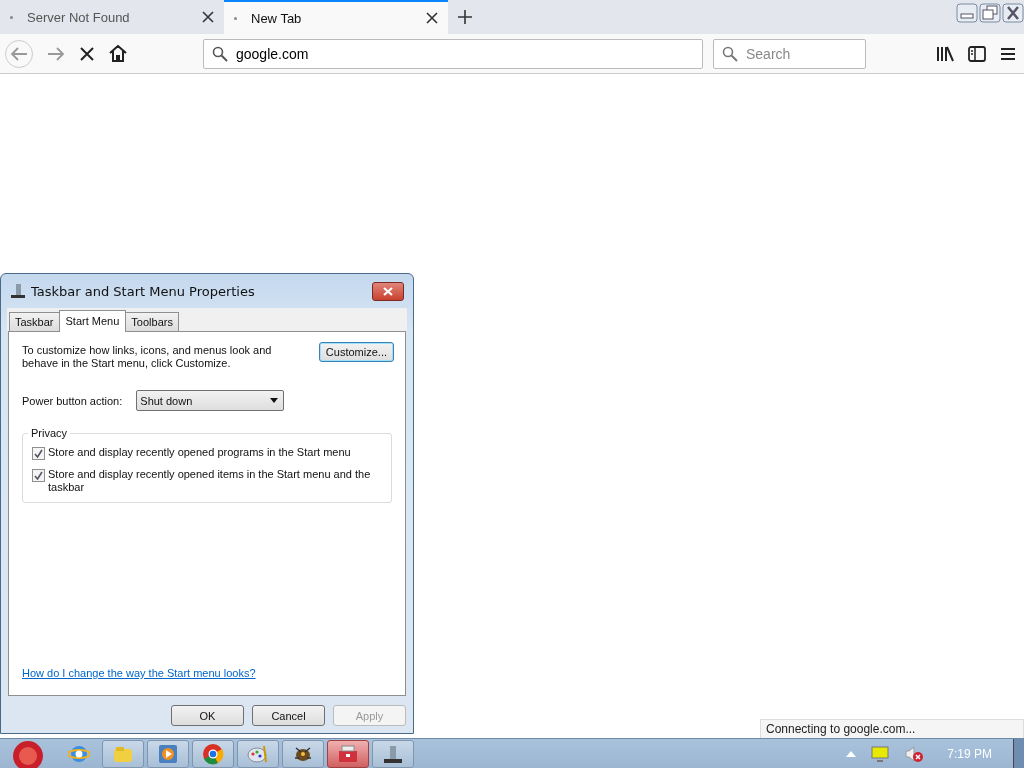 This screenshot has height=768, width=1024. What do you see at coordinates (210, 400) in the screenshot?
I see `power-dropdown: Shut down` at bounding box center [210, 400].